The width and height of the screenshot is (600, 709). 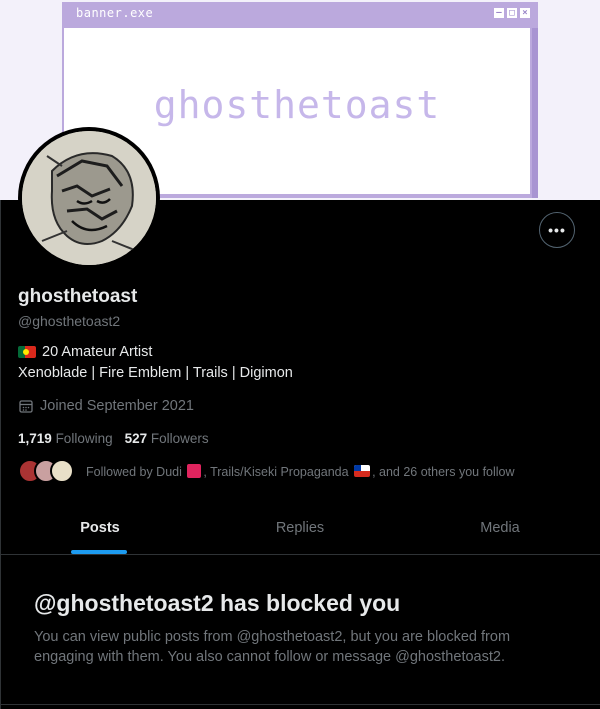 I want to click on avatar-sketch-drawing, so click(x=89, y=198).